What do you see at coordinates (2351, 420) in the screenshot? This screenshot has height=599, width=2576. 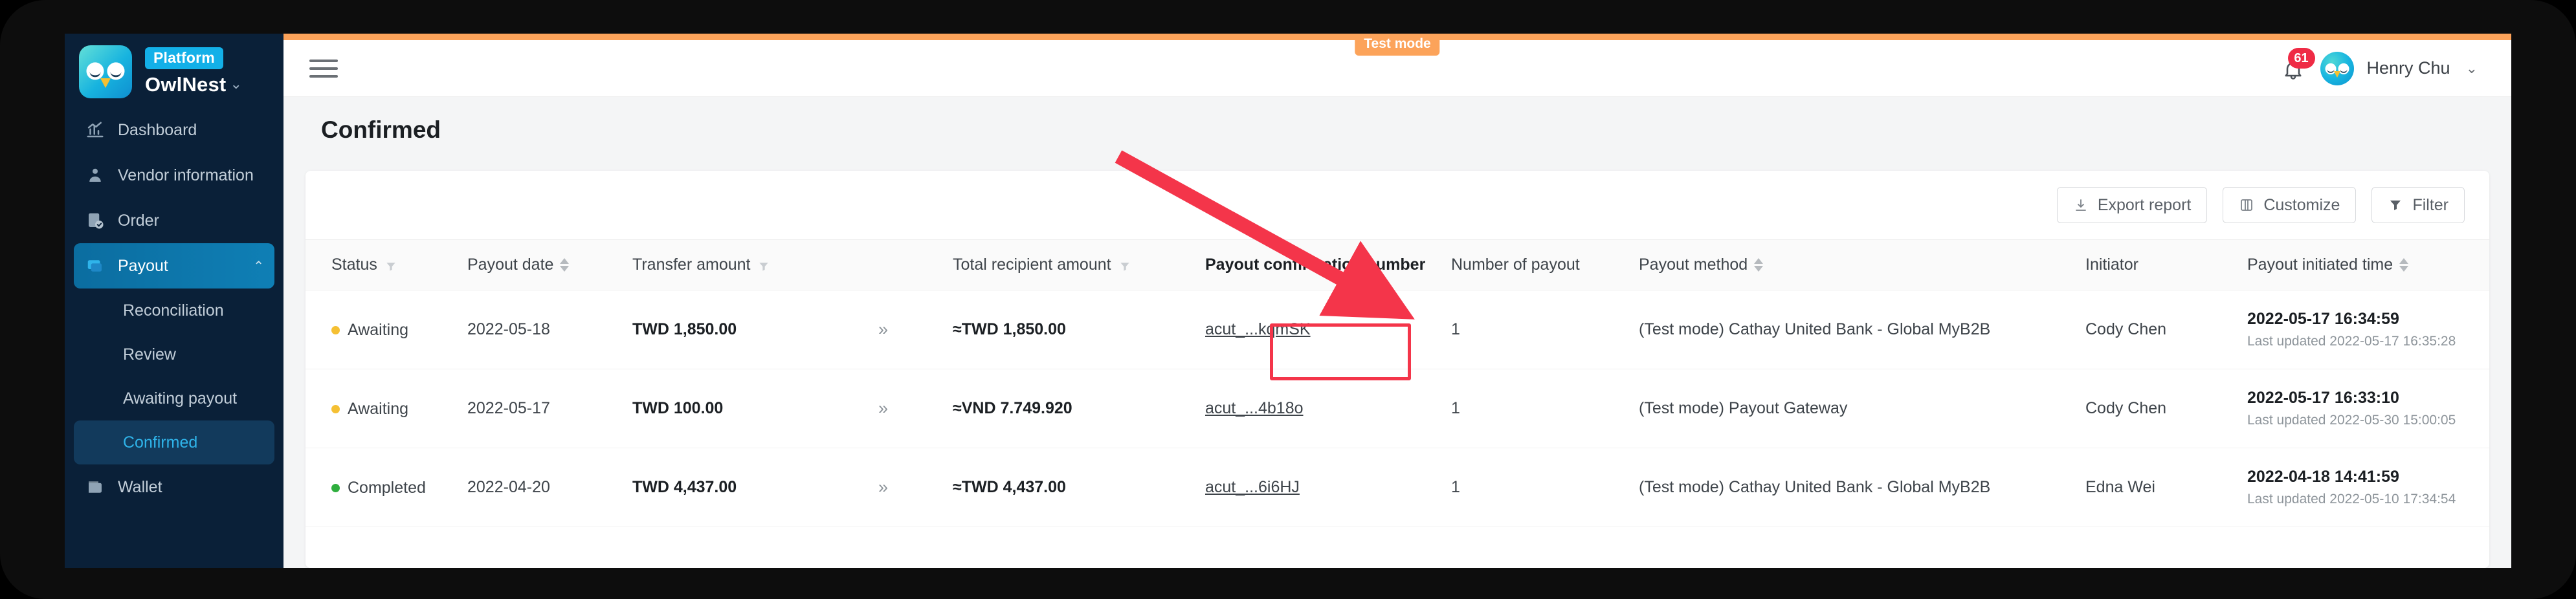 I see `last-updated: Last updated 2022-05-30 15:00:05` at bounding box center [2351, 420].